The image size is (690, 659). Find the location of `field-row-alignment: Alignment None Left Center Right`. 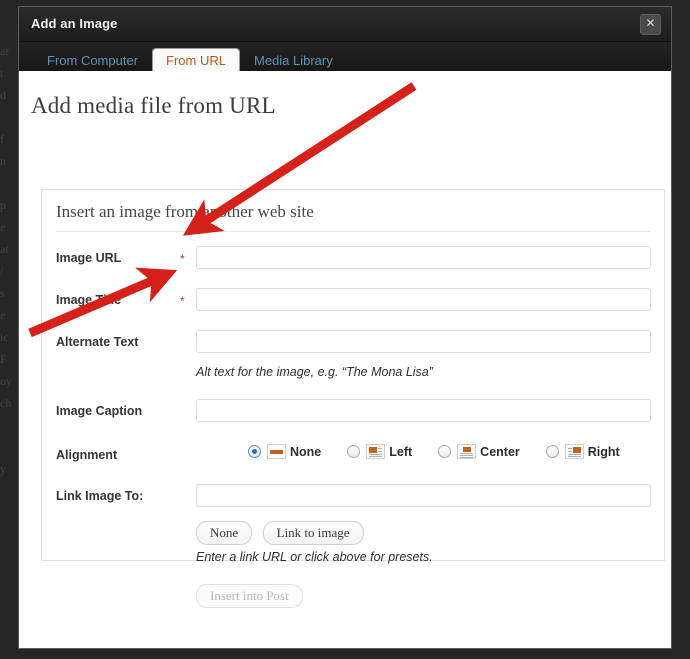

field-row-alignment: Alignment None Left Center Right is located at coordinates (353, 456).